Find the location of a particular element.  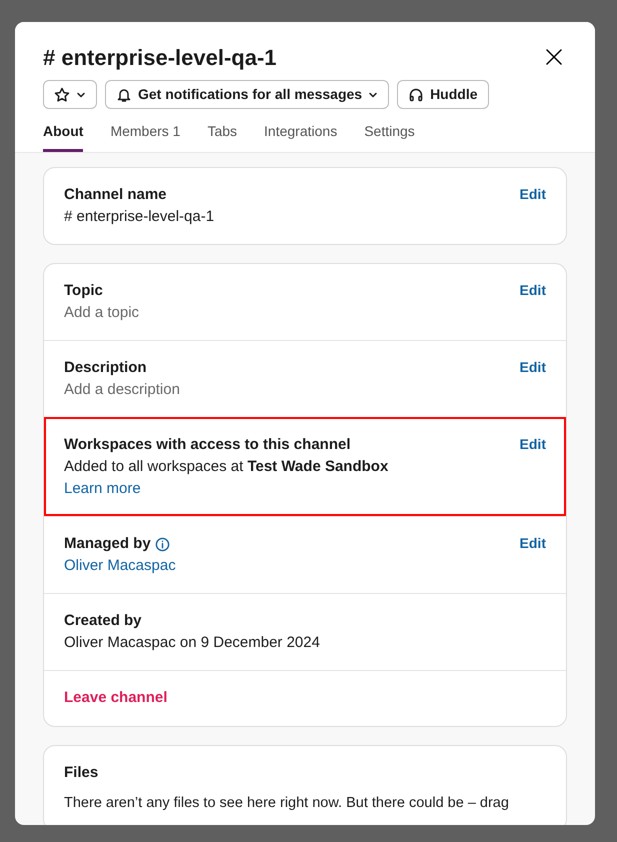

huddle-button: Huddle is located at coordinates (443, 94).